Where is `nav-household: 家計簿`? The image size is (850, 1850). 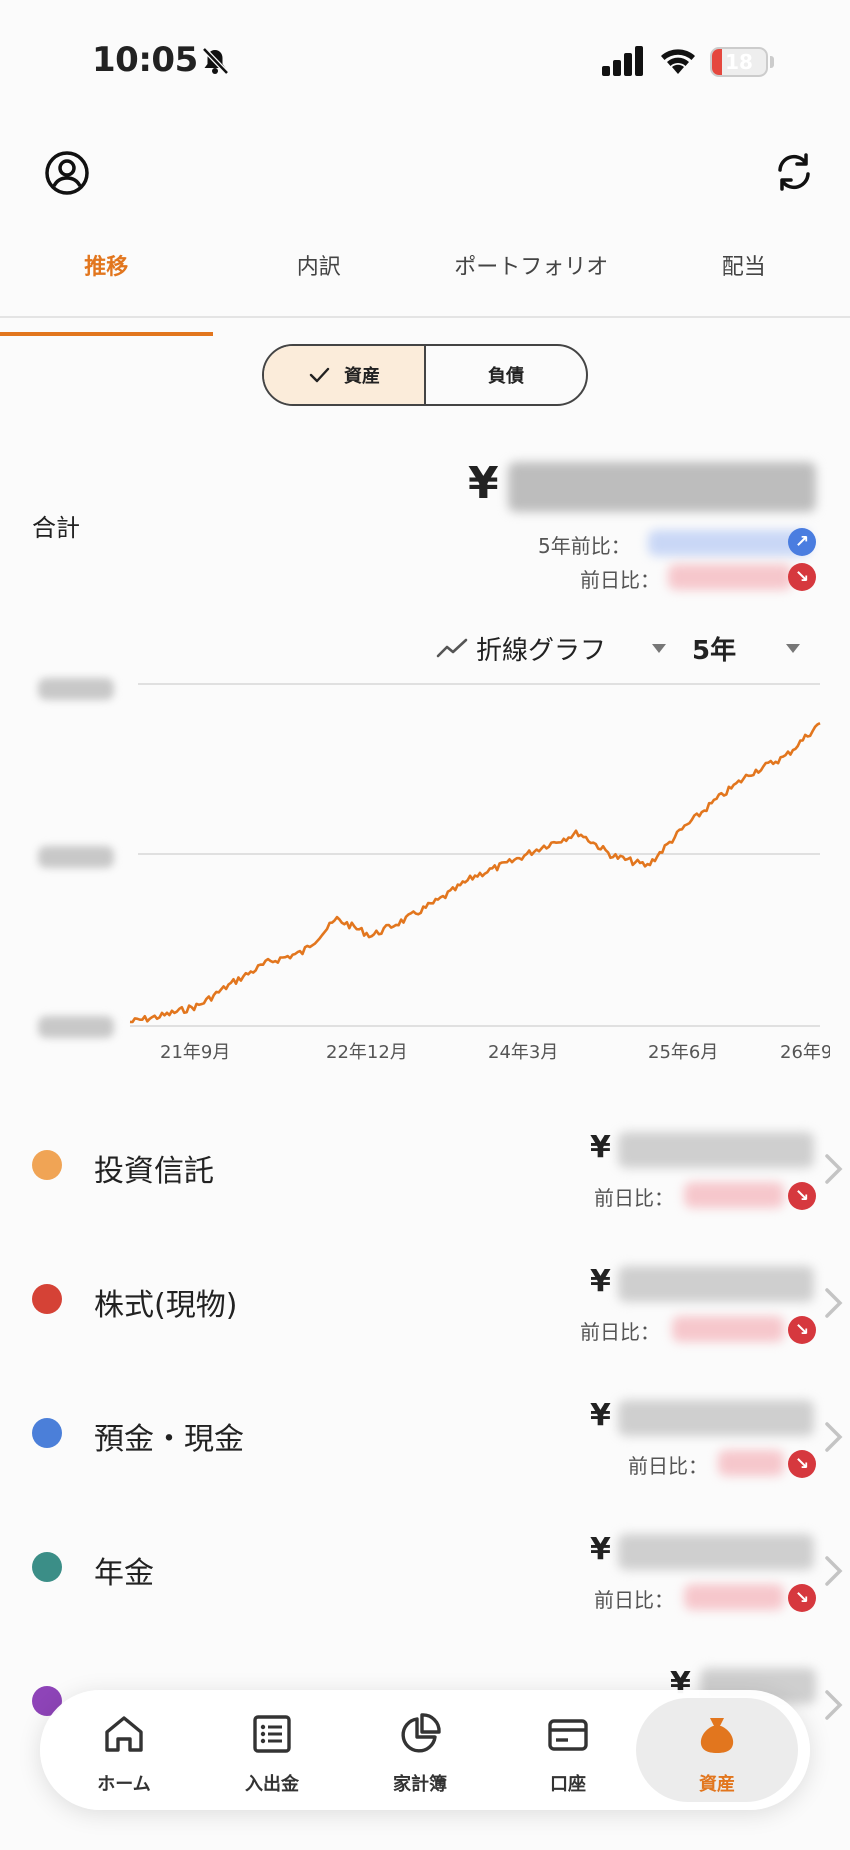 nav-household: 家計簿 is located at coordinates (420, 1750).